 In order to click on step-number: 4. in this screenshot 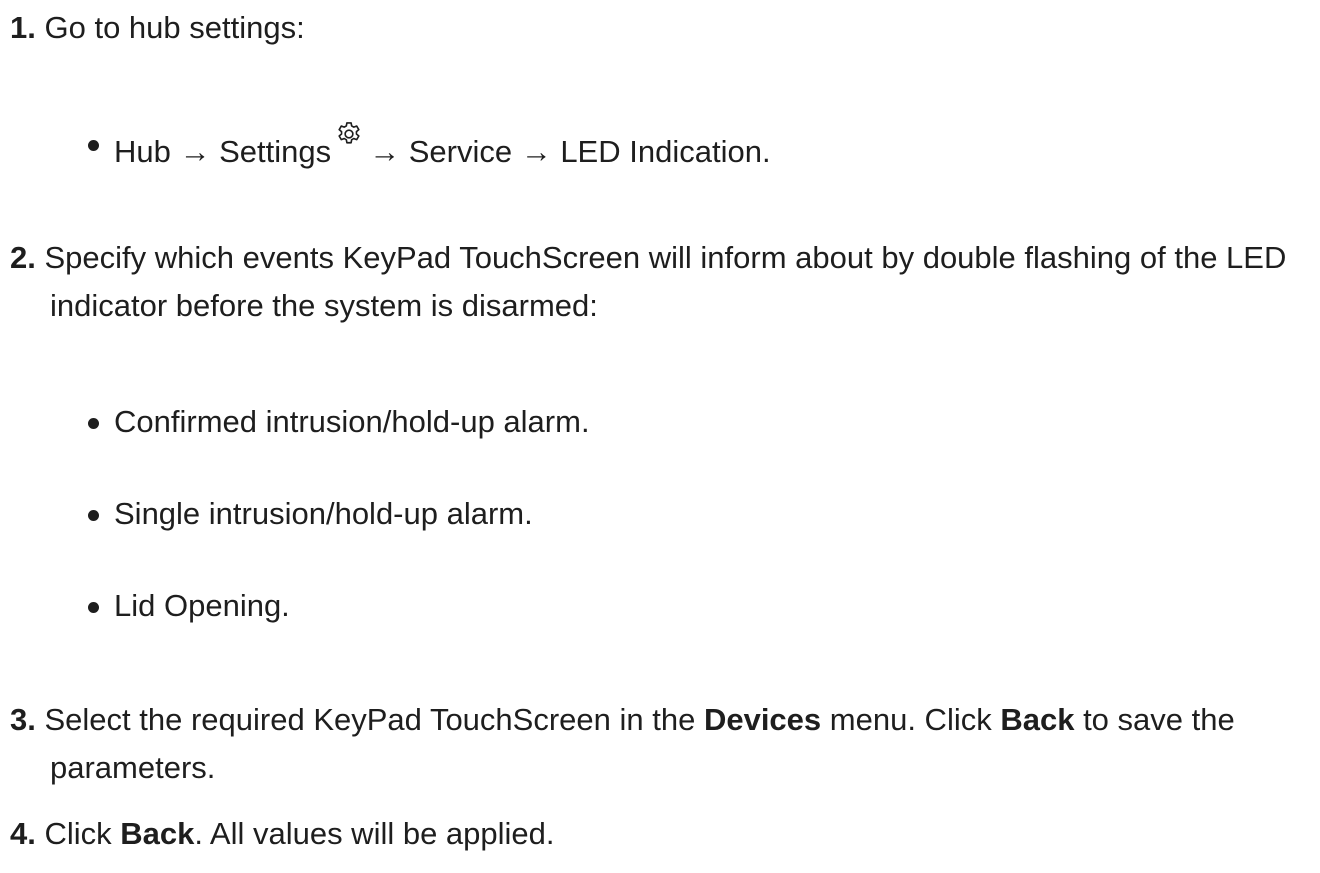, I will do `click(23, 833)`.